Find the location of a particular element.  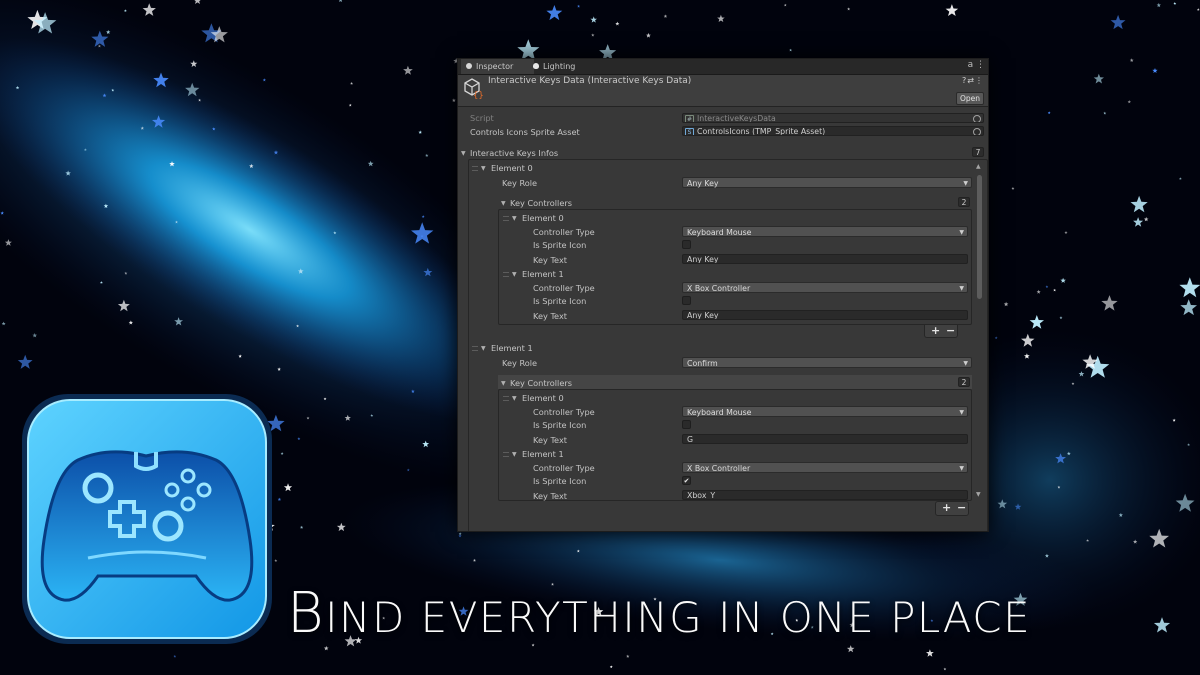

tagline-text: ind everything in one place is located at coordinates (678, 617).